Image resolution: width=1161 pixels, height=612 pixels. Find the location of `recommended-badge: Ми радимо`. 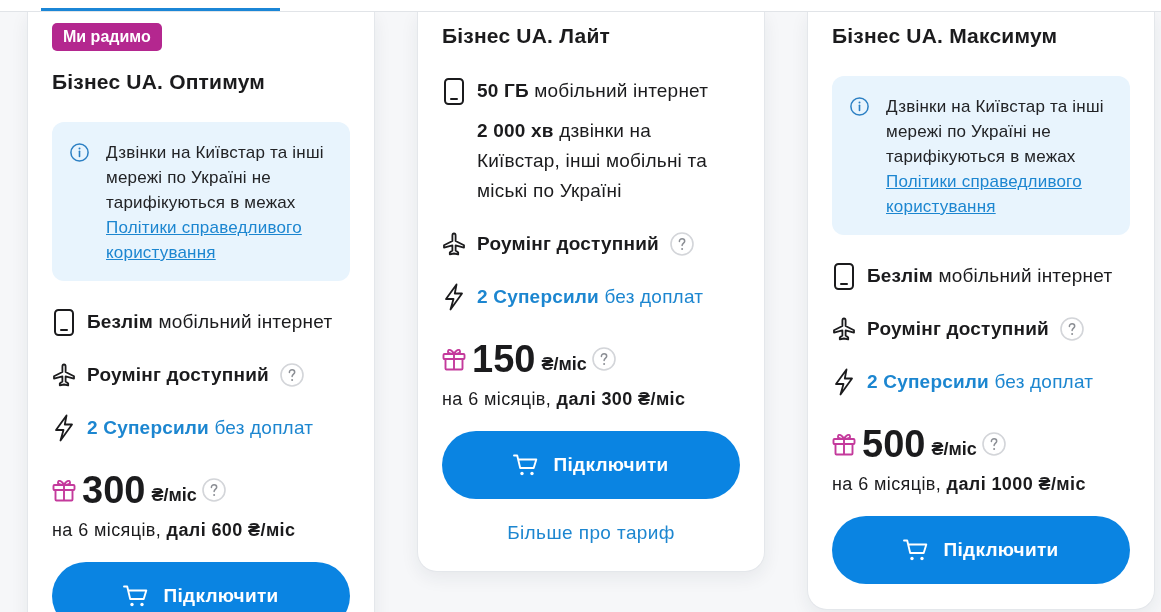

recommended-badge: Ми радимо is located at coordinates (107, 37).